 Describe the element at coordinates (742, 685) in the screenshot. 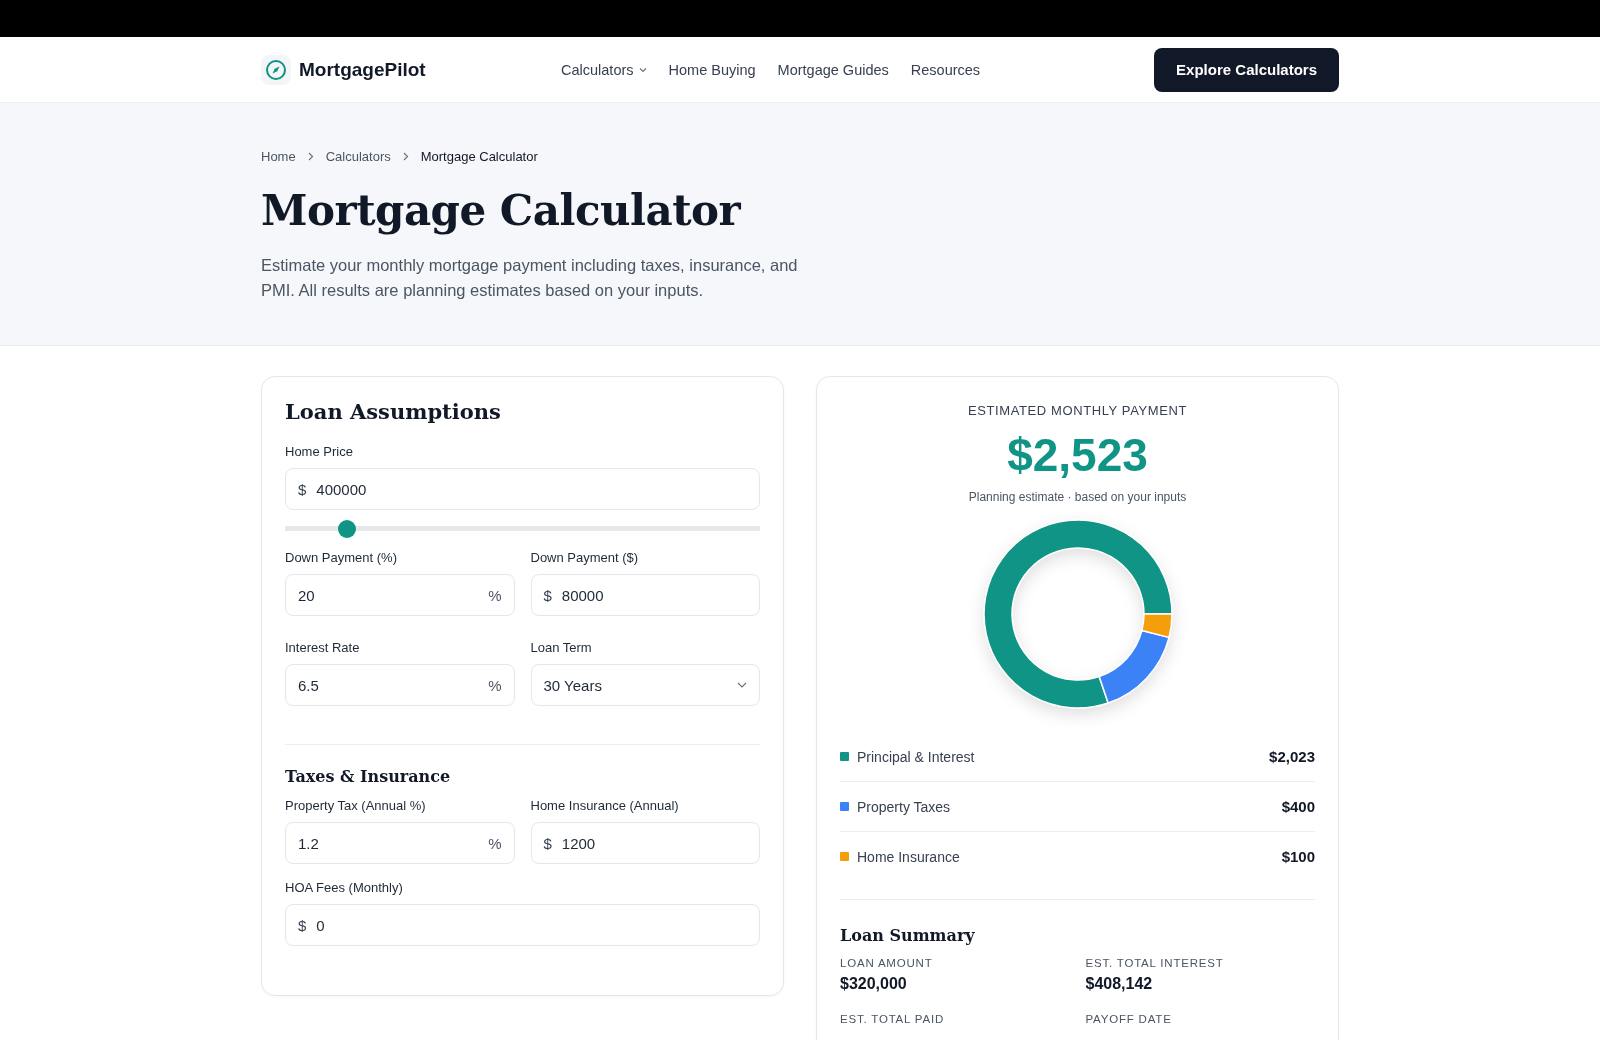

I see `chevron-down-icon` at that location.